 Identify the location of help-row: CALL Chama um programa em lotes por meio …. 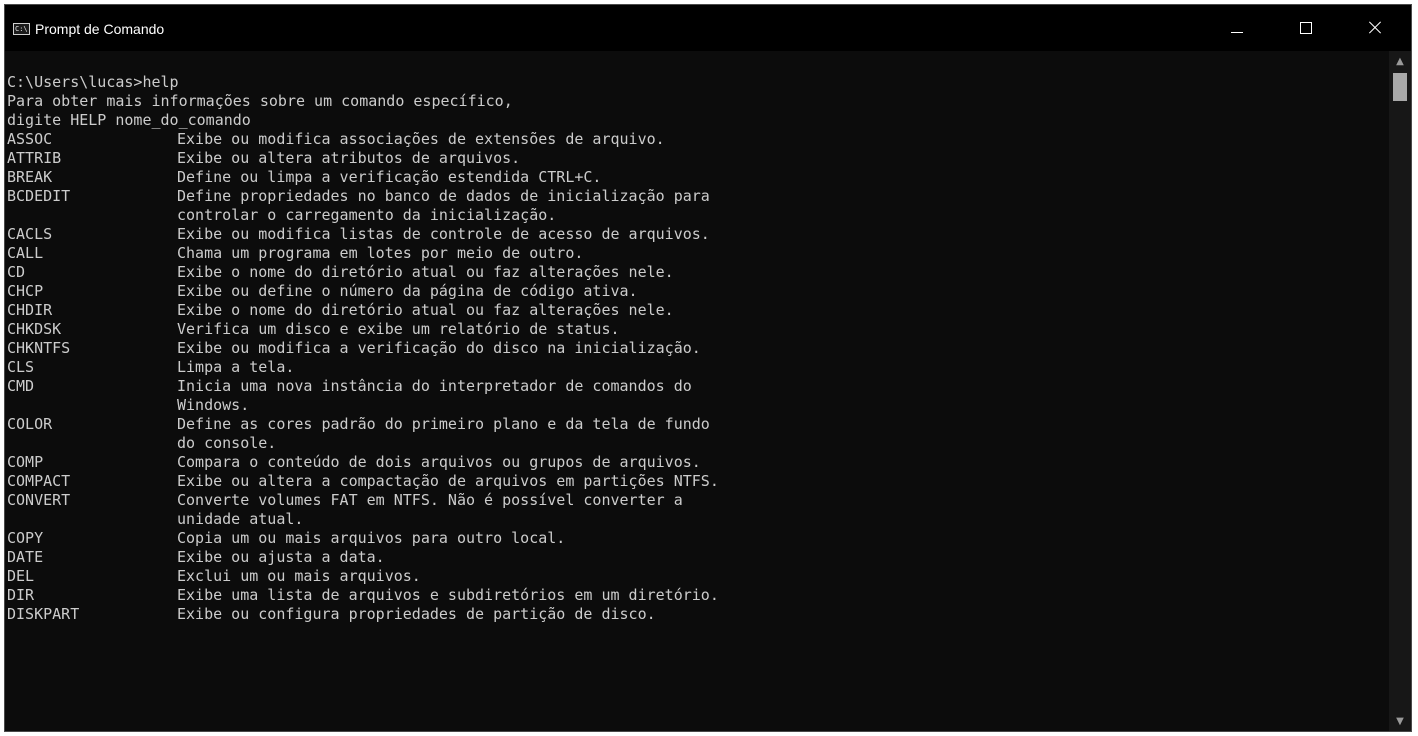
(698, 253).